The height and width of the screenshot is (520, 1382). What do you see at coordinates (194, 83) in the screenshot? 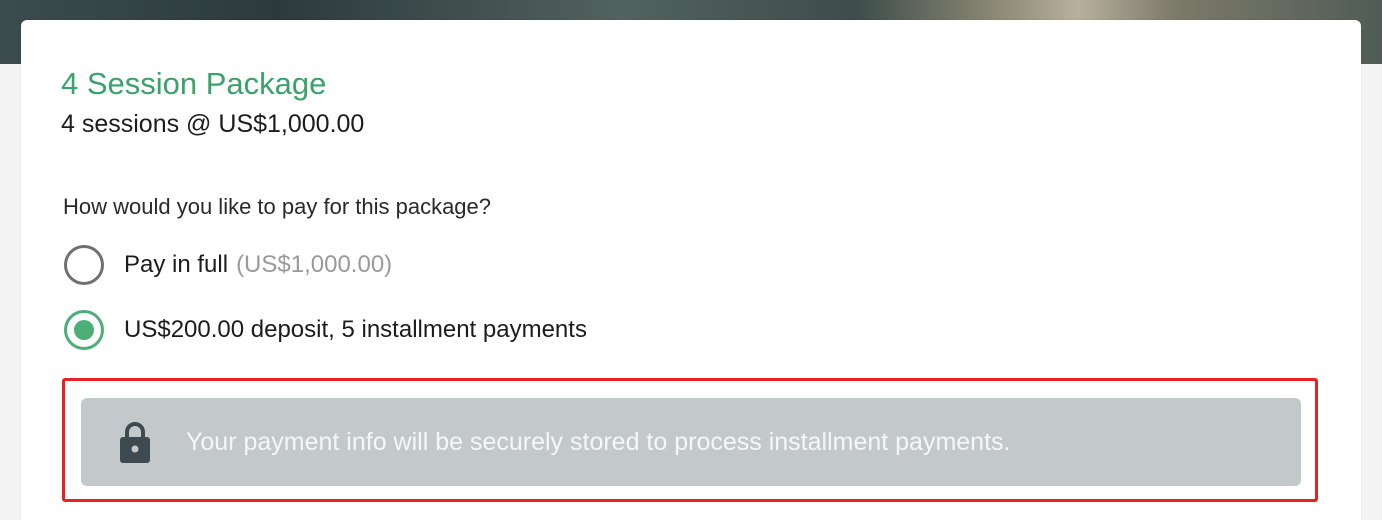
I see `package-title: 4 Session Package` at bounding box center [194, 83].